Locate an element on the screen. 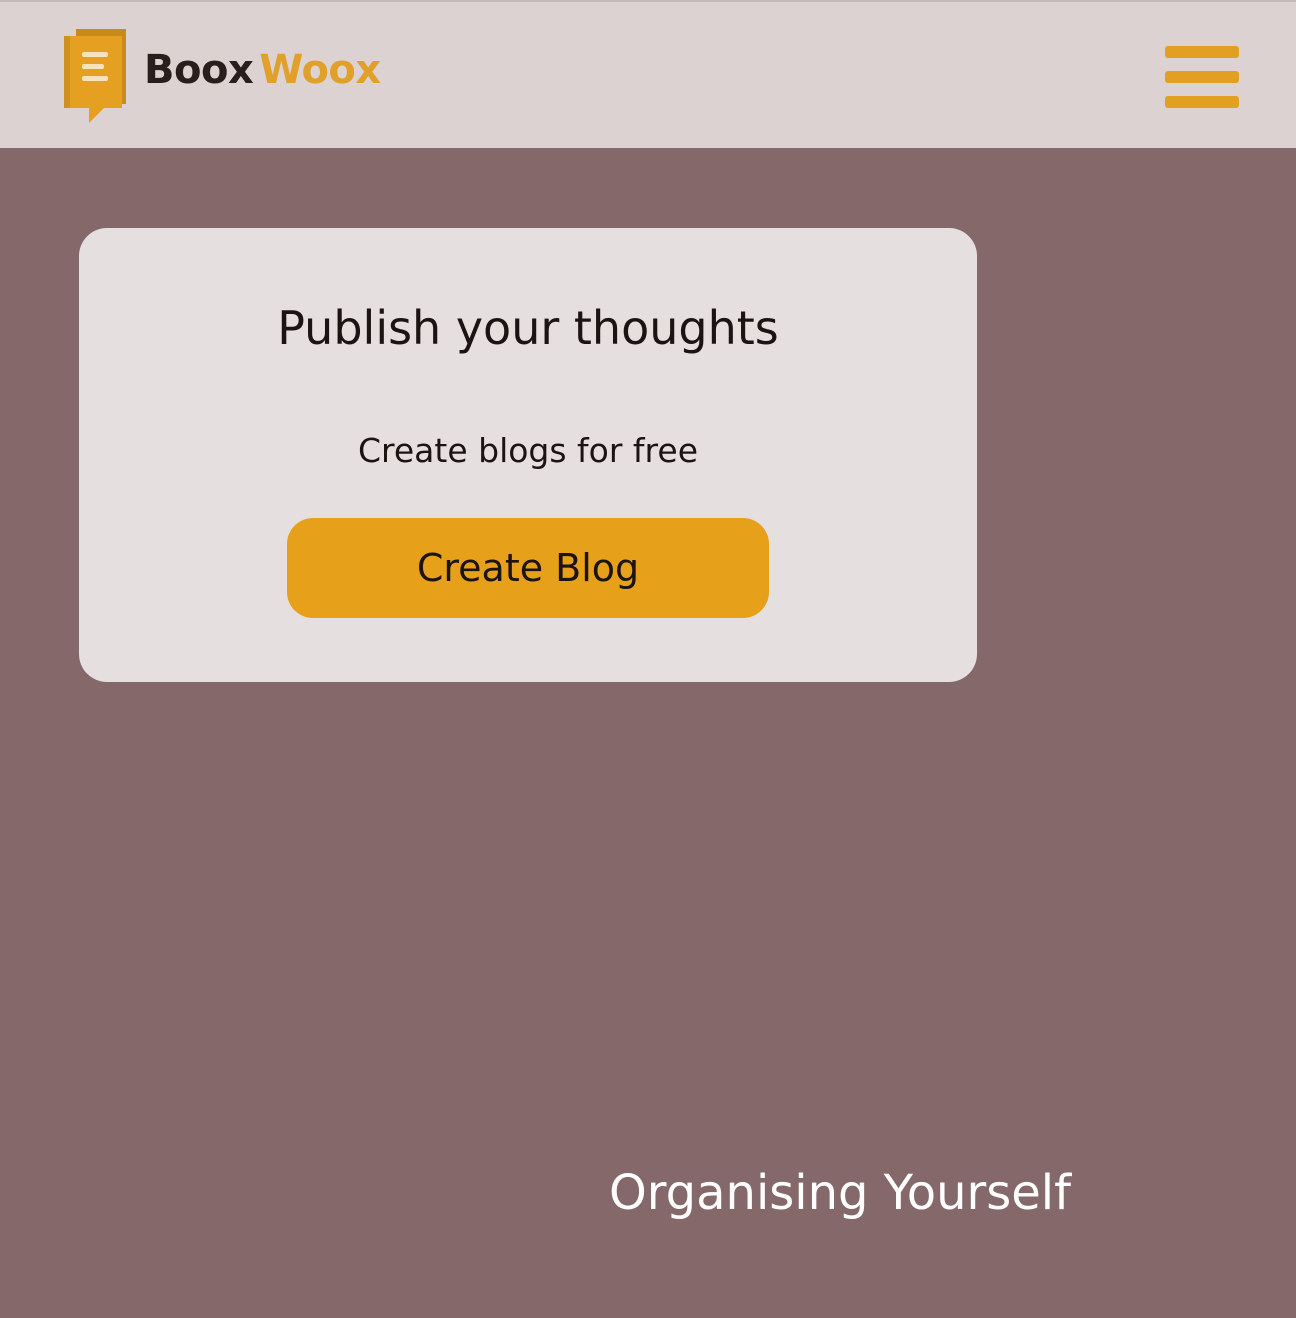  hamburger-menu-button is located at coordinates (1202, 78).